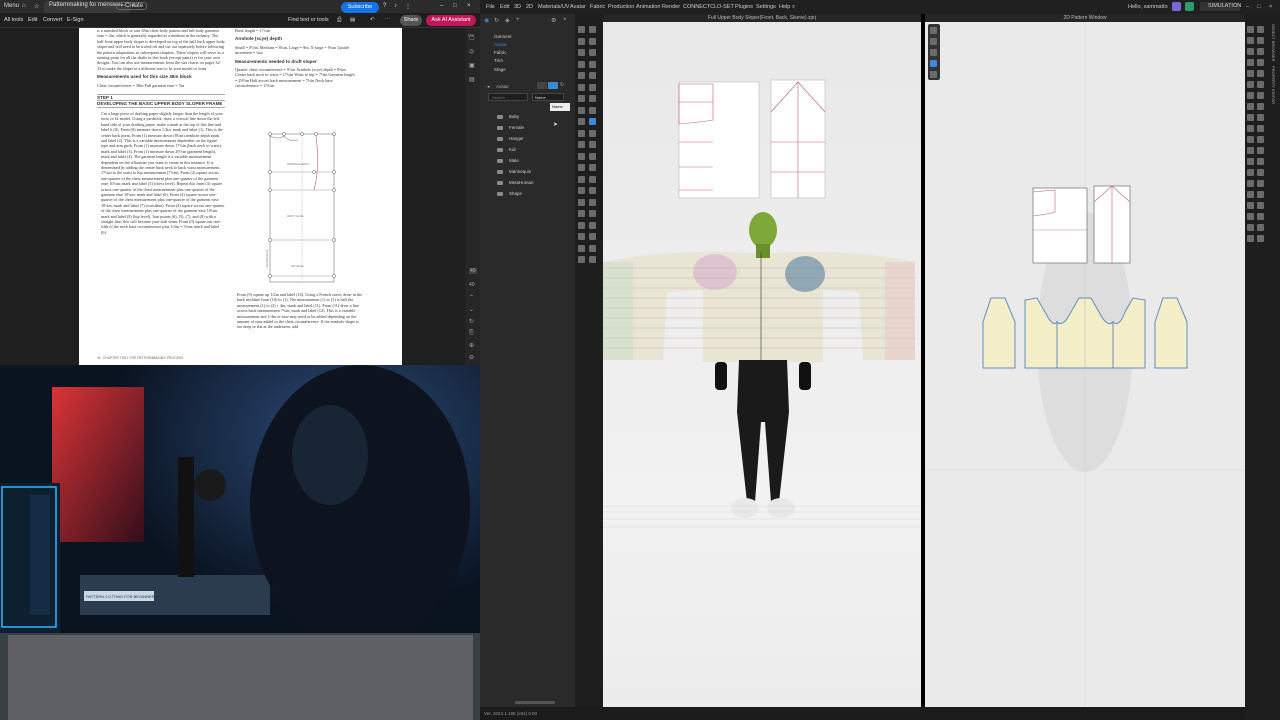 The height and width of the screenshot is (720, 1280). What do you see at coordinates (472, 79) in the screenshot?
I see `layers-icon: ▤` at bounding box center [472, 79].